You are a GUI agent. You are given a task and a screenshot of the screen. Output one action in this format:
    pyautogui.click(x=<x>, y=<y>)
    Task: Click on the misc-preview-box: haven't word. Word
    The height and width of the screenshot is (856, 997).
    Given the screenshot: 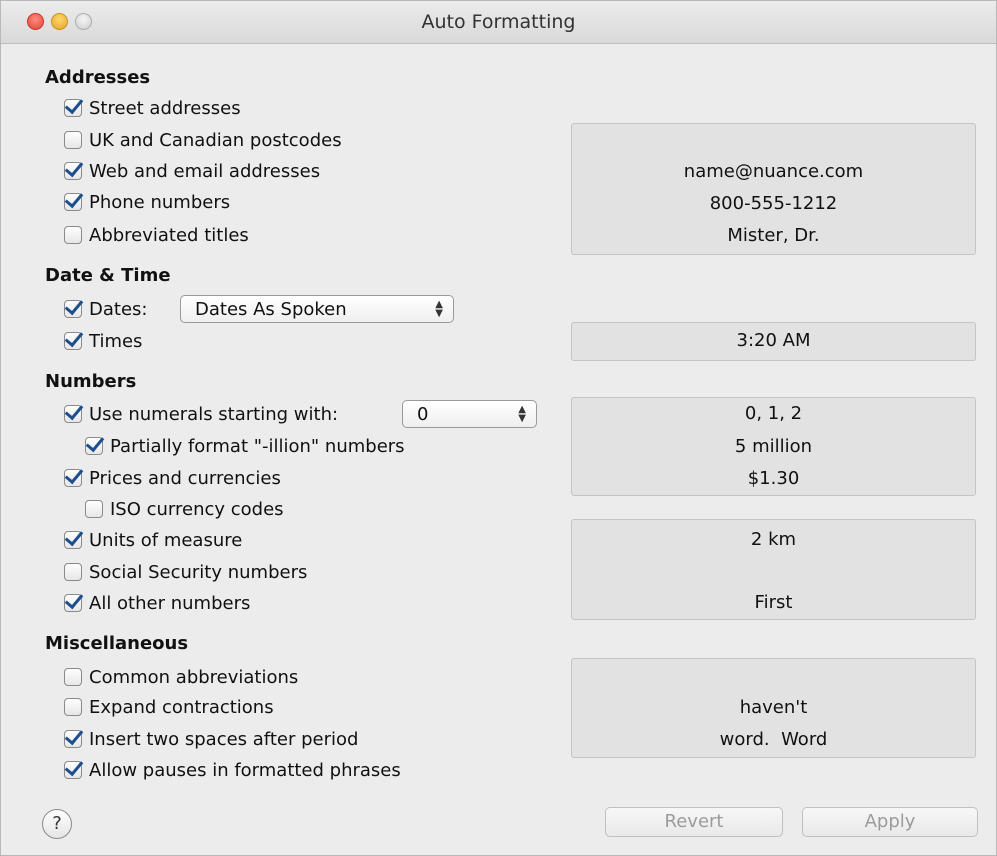 What is the action you would take?
    pyautogui.click(x=773, y=708)
    